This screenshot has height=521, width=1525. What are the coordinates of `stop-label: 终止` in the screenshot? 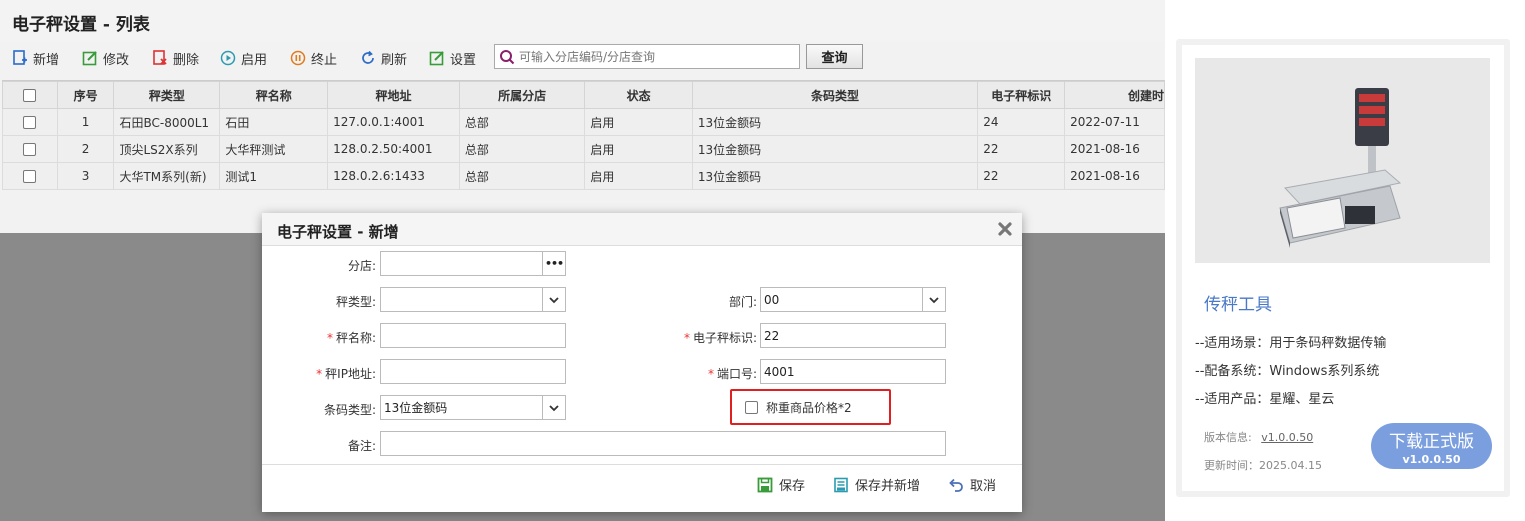 It's located at (324, 60).